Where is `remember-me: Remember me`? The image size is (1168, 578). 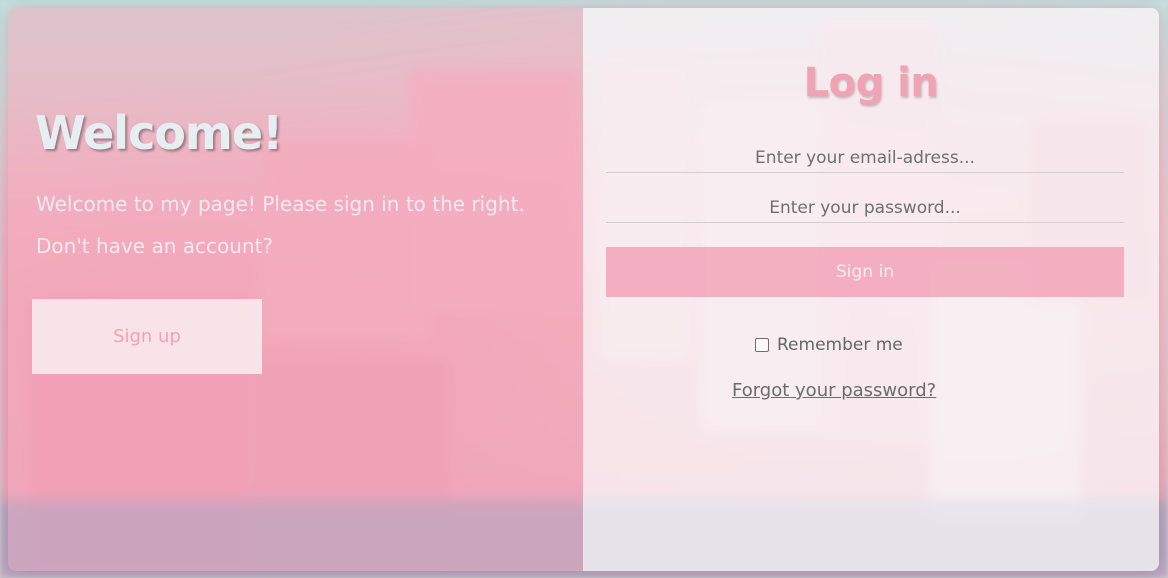
remember-me: Remember me is located at coordinates (829, 345).